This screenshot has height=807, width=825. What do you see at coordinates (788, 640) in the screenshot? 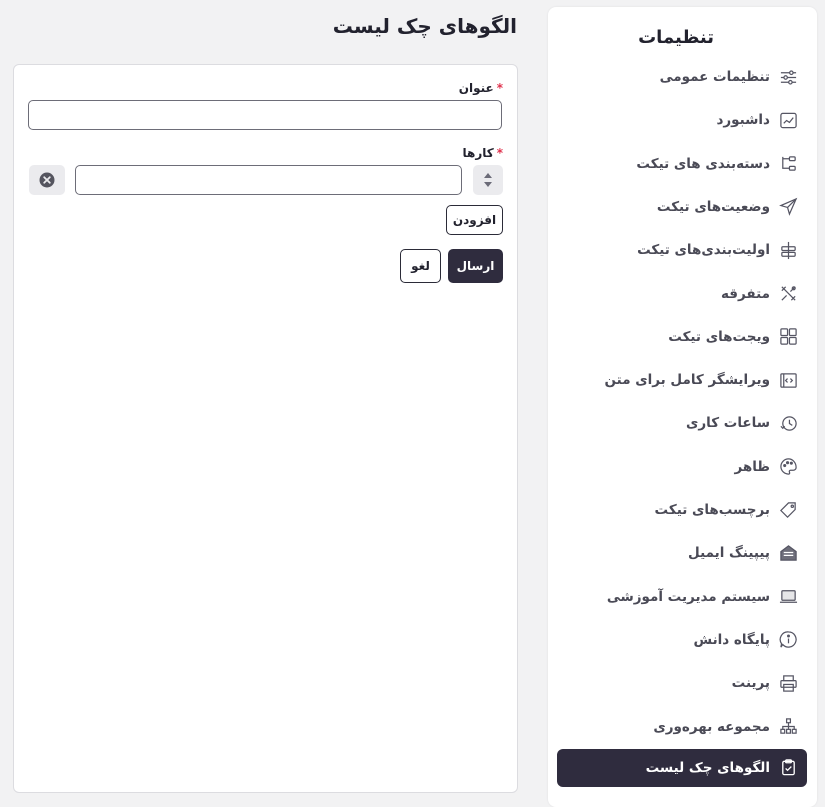
I see `info-bubble-icon` at bounding box center [788, 640].